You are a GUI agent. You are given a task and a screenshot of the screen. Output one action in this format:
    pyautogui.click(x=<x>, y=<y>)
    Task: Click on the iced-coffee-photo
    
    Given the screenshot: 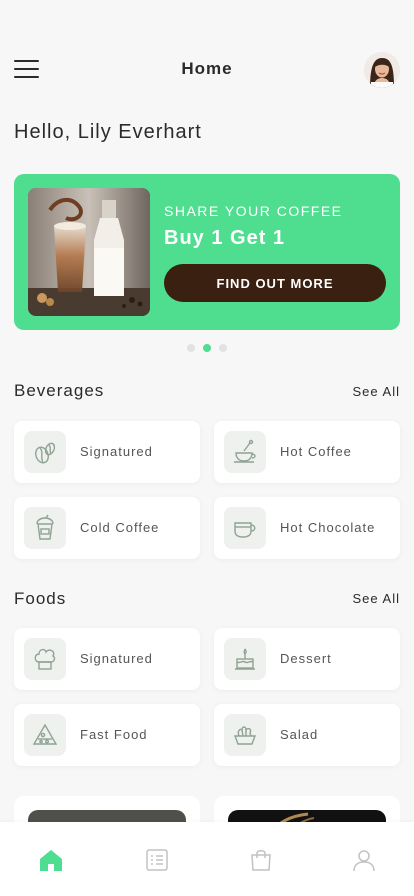 What is the action you would take?
    pyautogui.click(x=89, y=252)
    